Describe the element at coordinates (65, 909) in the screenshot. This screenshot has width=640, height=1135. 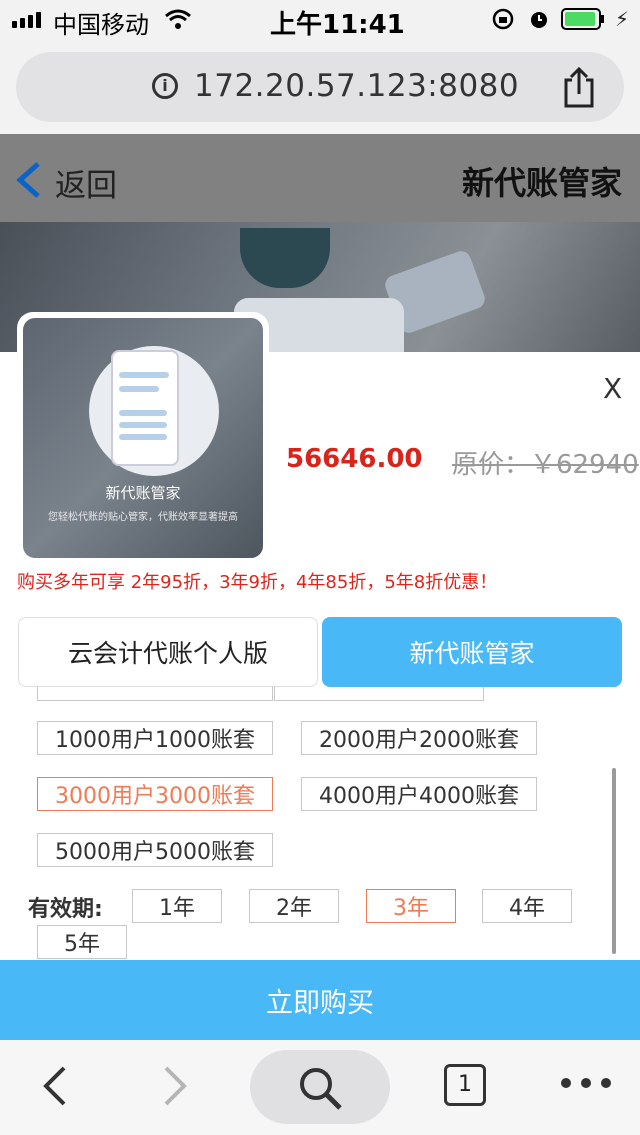
I see `validity-label: 有效期:` at that location.